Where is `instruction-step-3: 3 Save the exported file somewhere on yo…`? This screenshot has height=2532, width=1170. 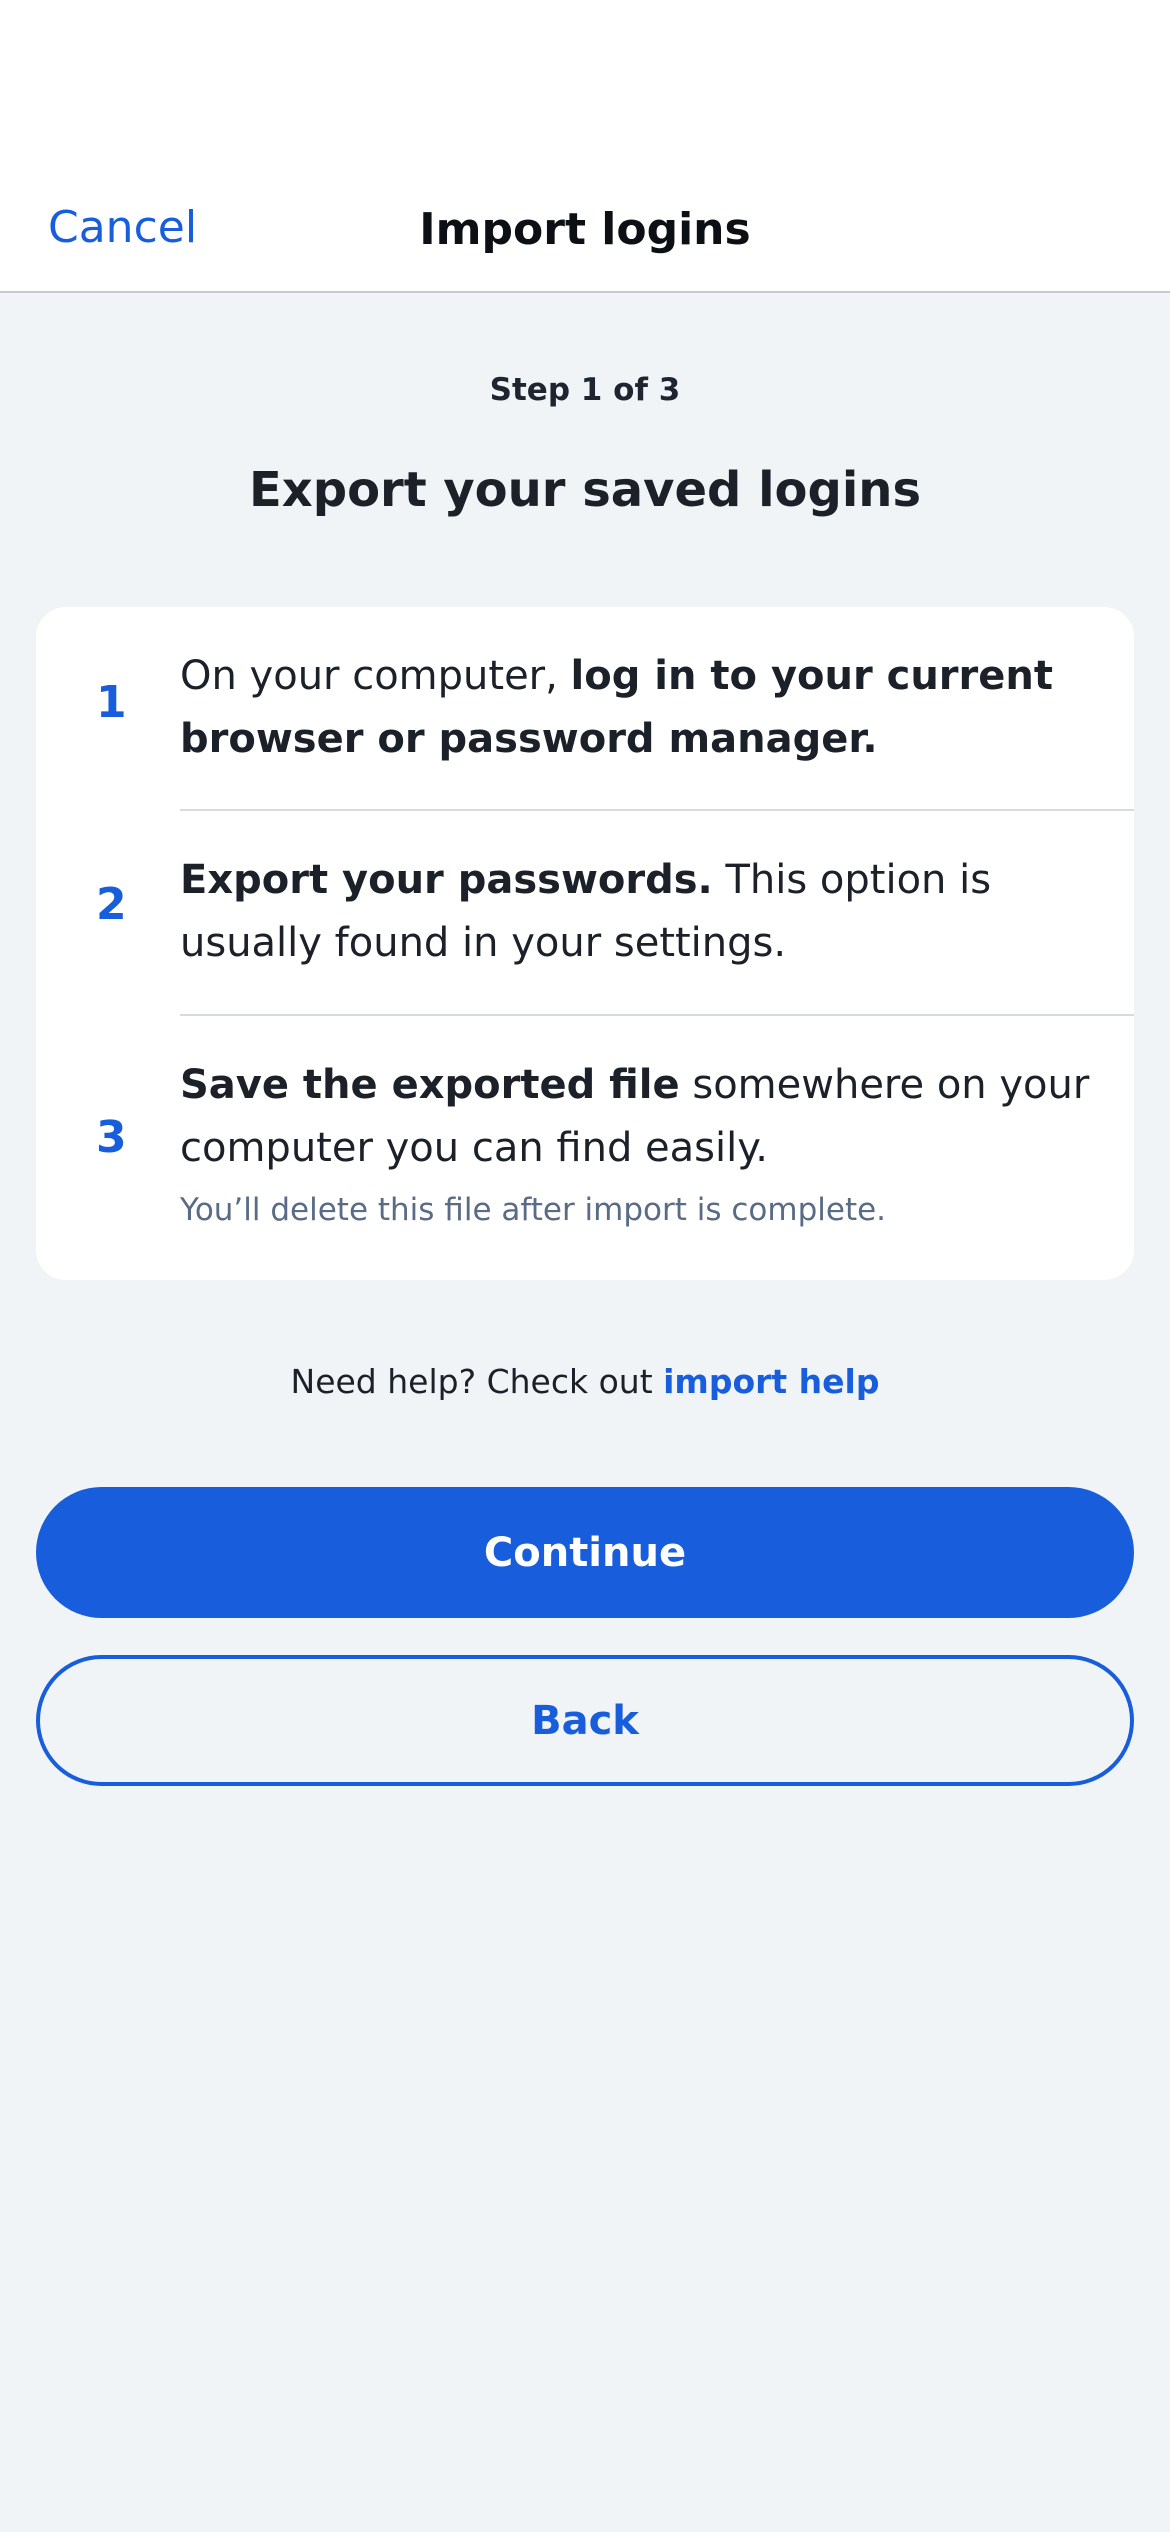 instruction-step-3: 3 Save the exported file somewhere on yo… is located at coordinates (585, 1148).